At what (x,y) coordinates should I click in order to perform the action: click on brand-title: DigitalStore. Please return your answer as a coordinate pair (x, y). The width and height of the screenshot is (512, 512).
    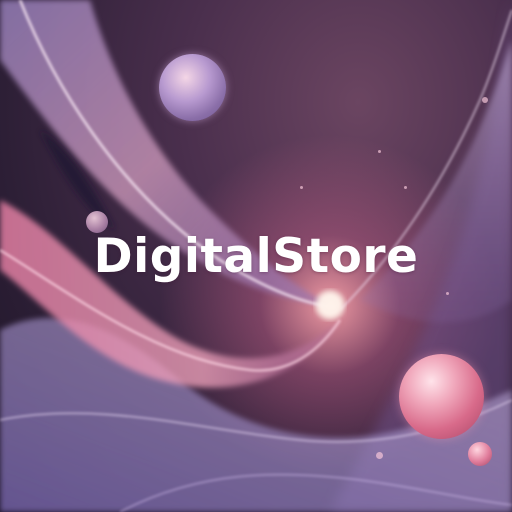
    Looking at the image, I should click on (256, 256).